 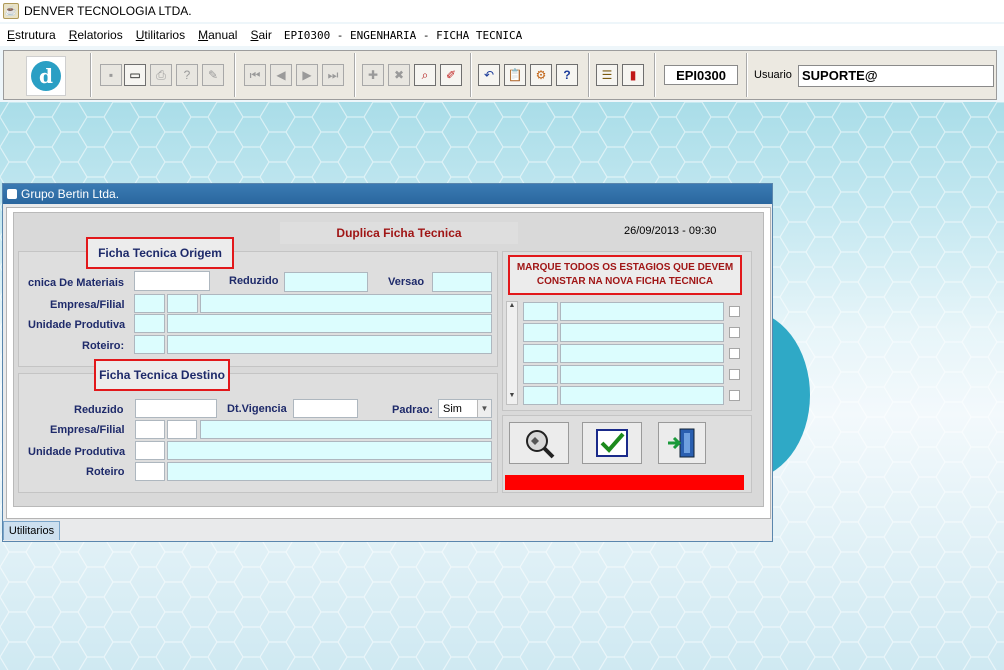 What do you see at coordinates (682, 443) in the screenshot?
I see `exit-button` at bounding box center [682, 443].